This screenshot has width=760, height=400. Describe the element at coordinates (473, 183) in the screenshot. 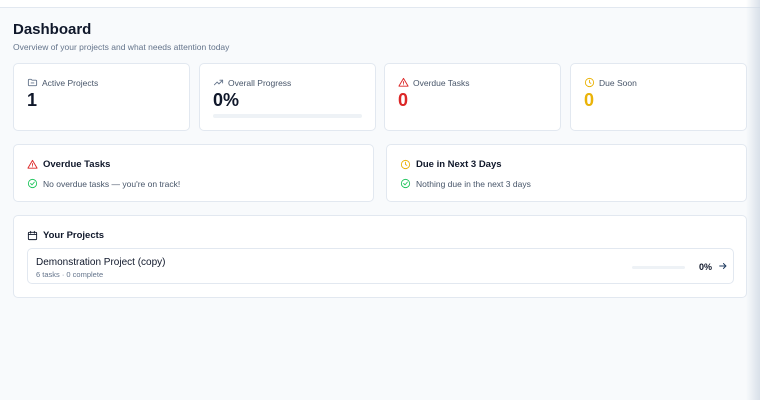

I see `panel-message: Nothing due in the next 3 days` at that location.